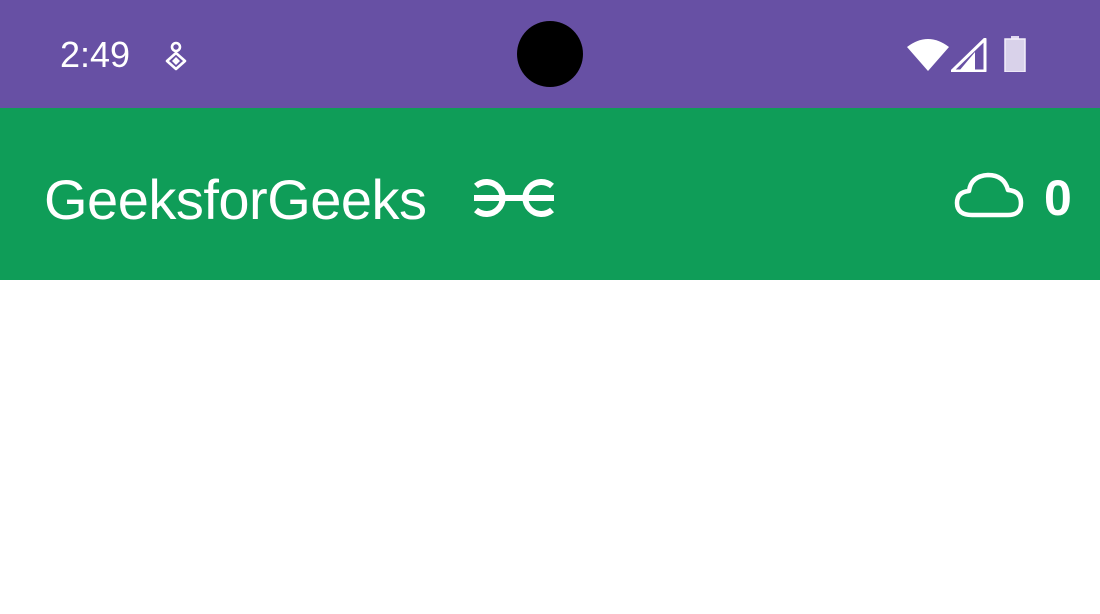  Describe the element at coordinates (969, 55) in the screenshot. I see `cell-signal-icon` at that location.